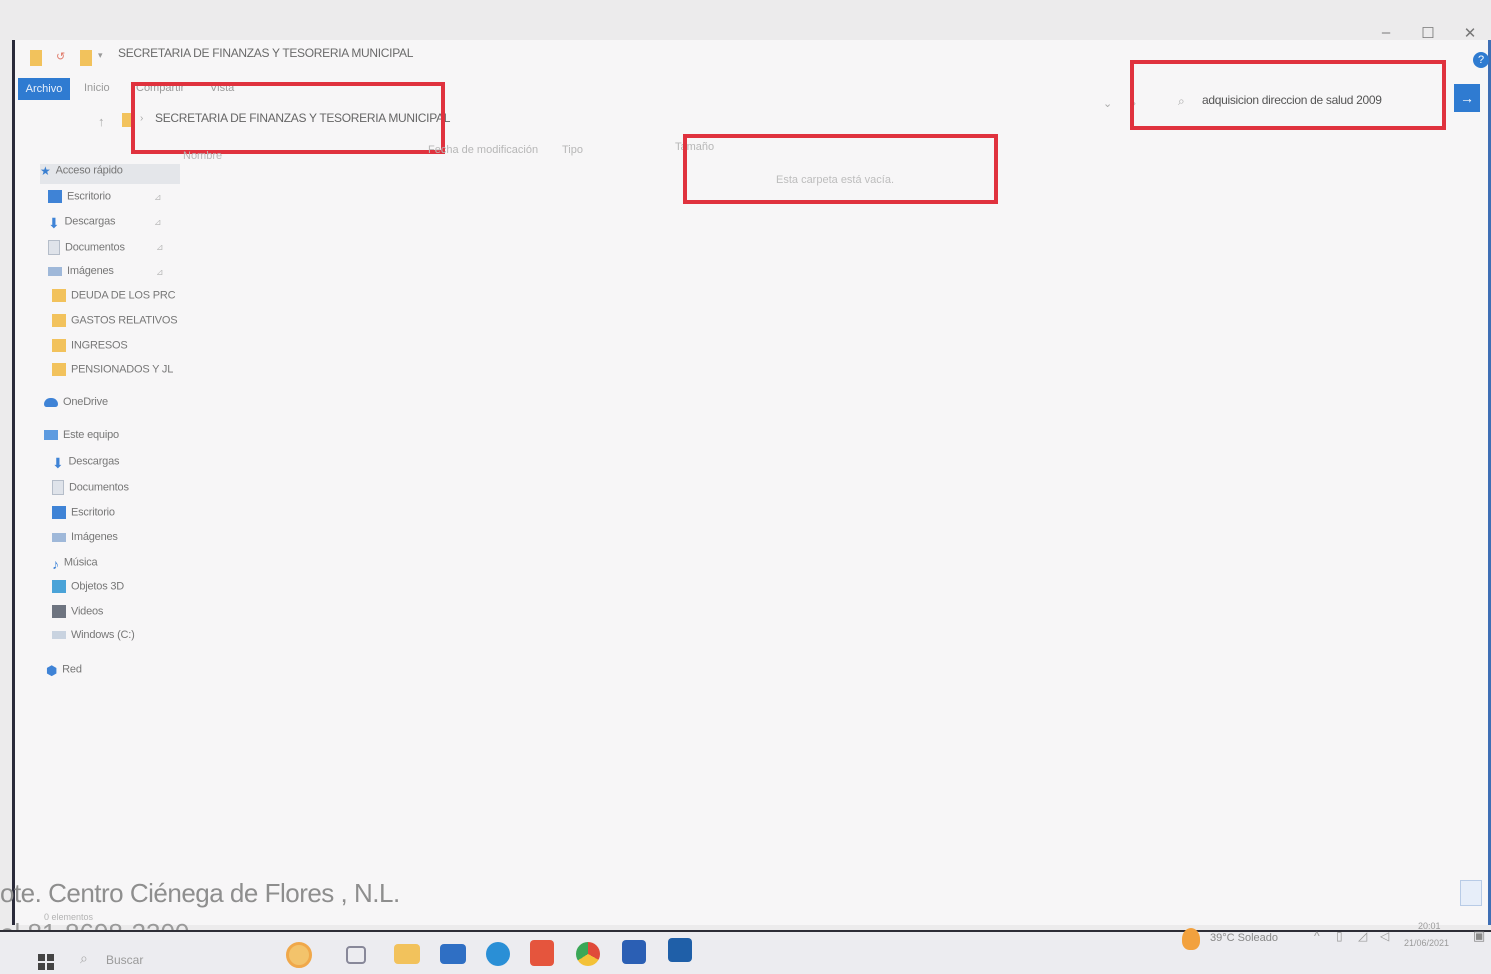 The height and width of the screenshot is (974, 1491). Describe the element at coordinates (1481, 60) in the screenshot. I see `help-icon: ?` at that location.